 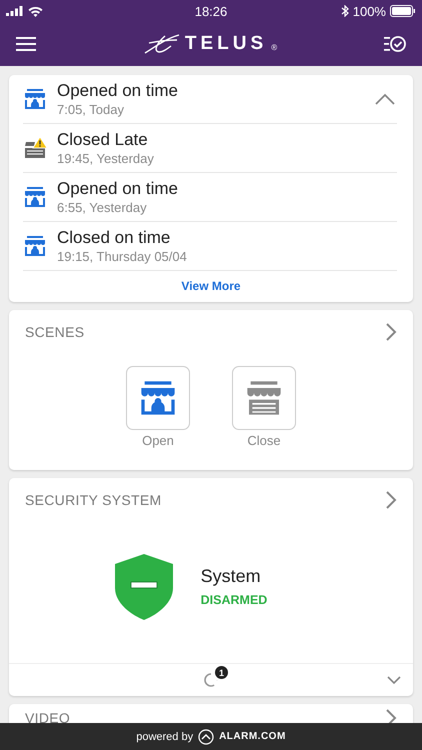 What do you see at coordinates (210, 197) in the screenshot?
I see `event-row: Opened on time 6:55, Yesterday` at bounding box center [210, 197].